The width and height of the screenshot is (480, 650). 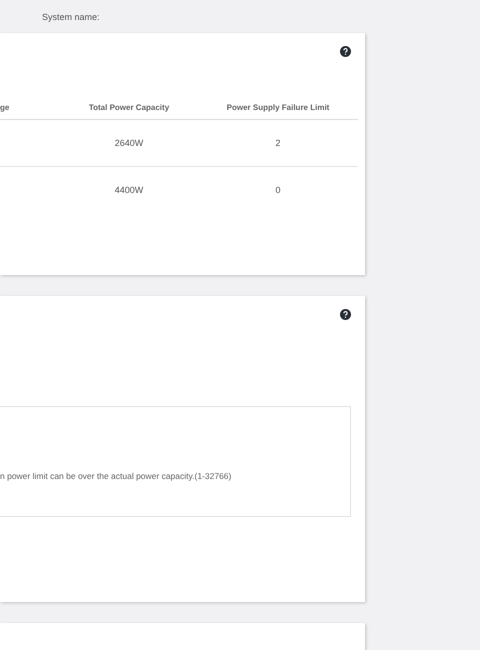 I want to click on table-cell-text: 2, so click(x=278, y=143).